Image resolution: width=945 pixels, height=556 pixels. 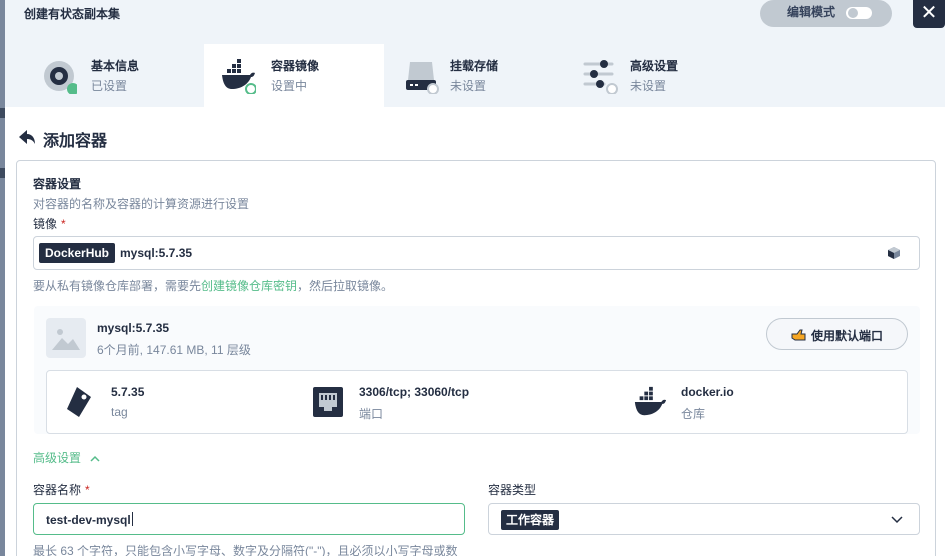 I want to click on image-placeholder-icon, so click(x=66, y=339).